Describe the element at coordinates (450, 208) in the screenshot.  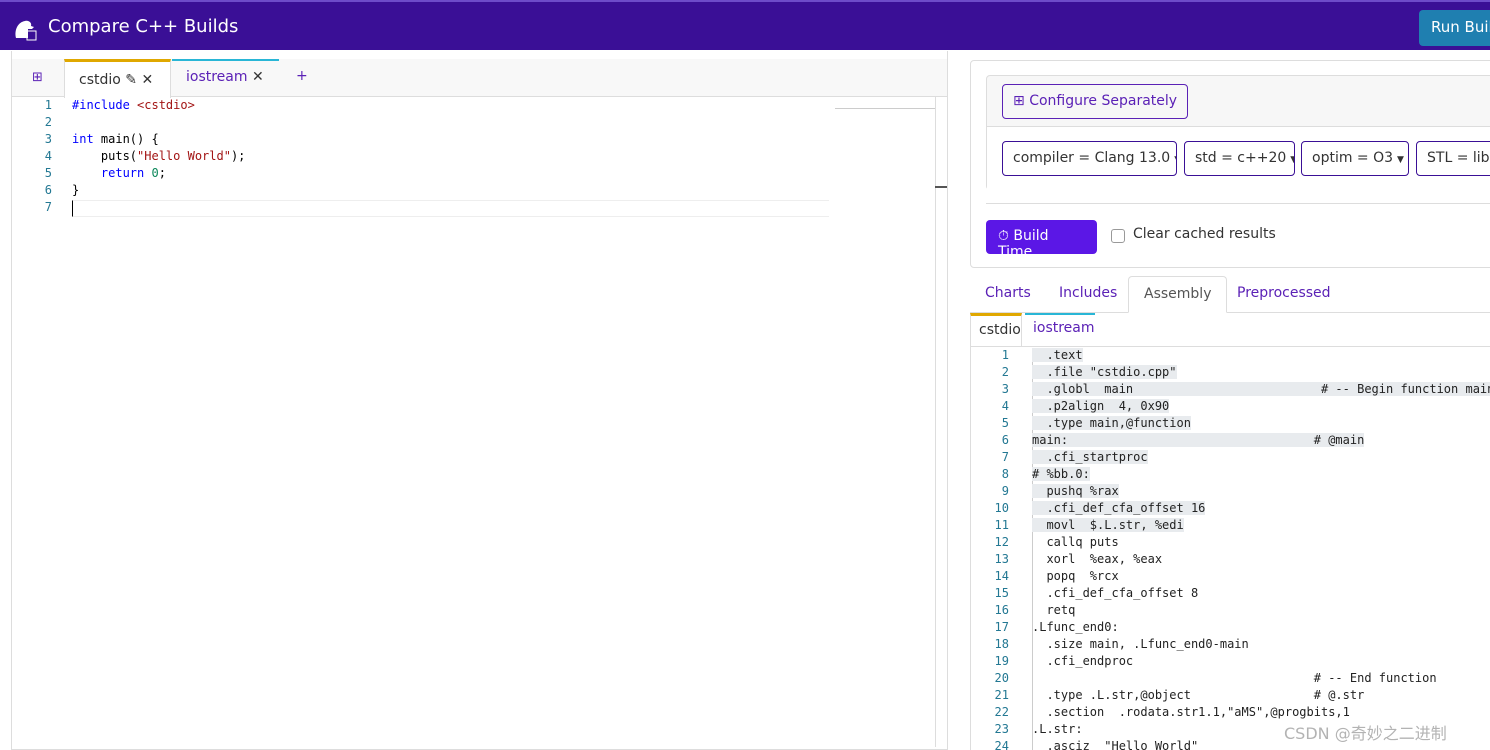
I see `code-line` at that location.